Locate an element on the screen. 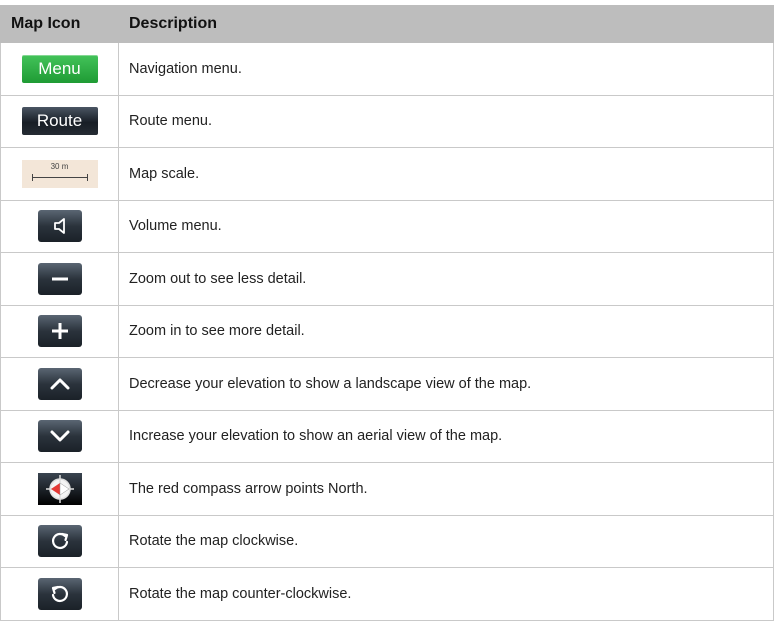 This screenshot has height=632, width=780. row-description: Navigation menu. is located at coordinates (446, 69).